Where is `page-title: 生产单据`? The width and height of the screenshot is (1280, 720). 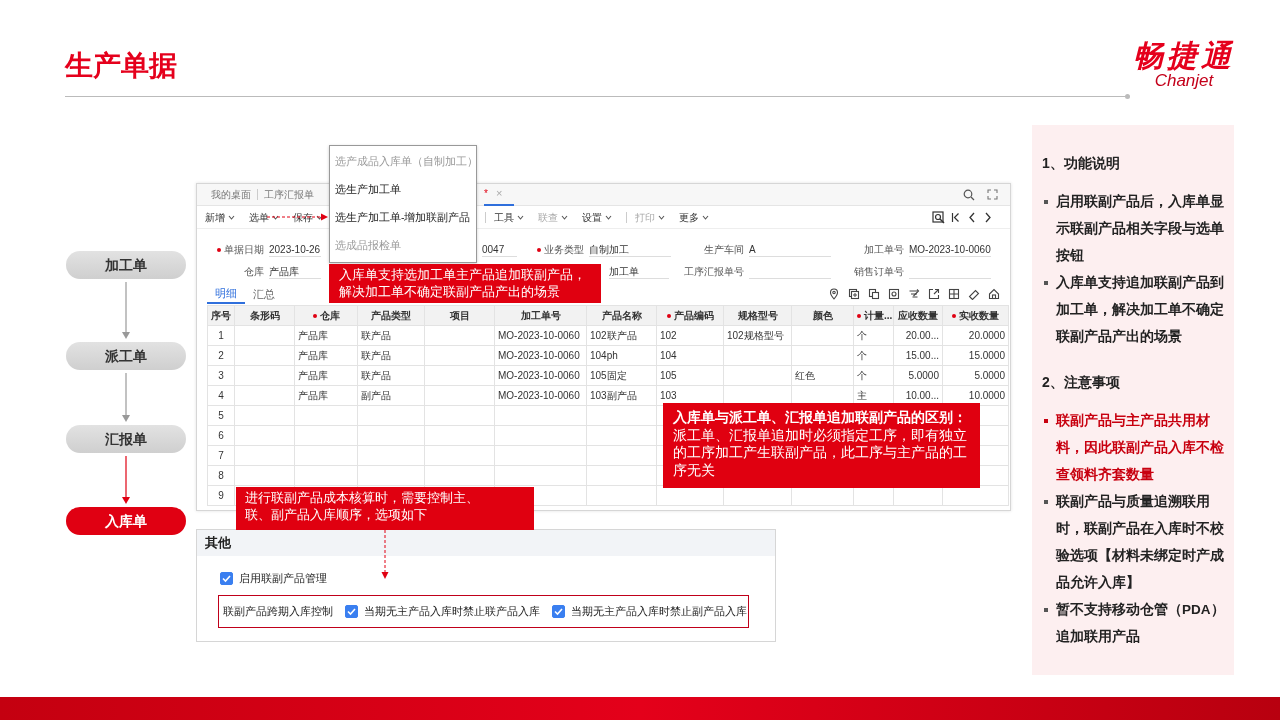
page-title: 生产单据 is located at coordinates (121, 66).